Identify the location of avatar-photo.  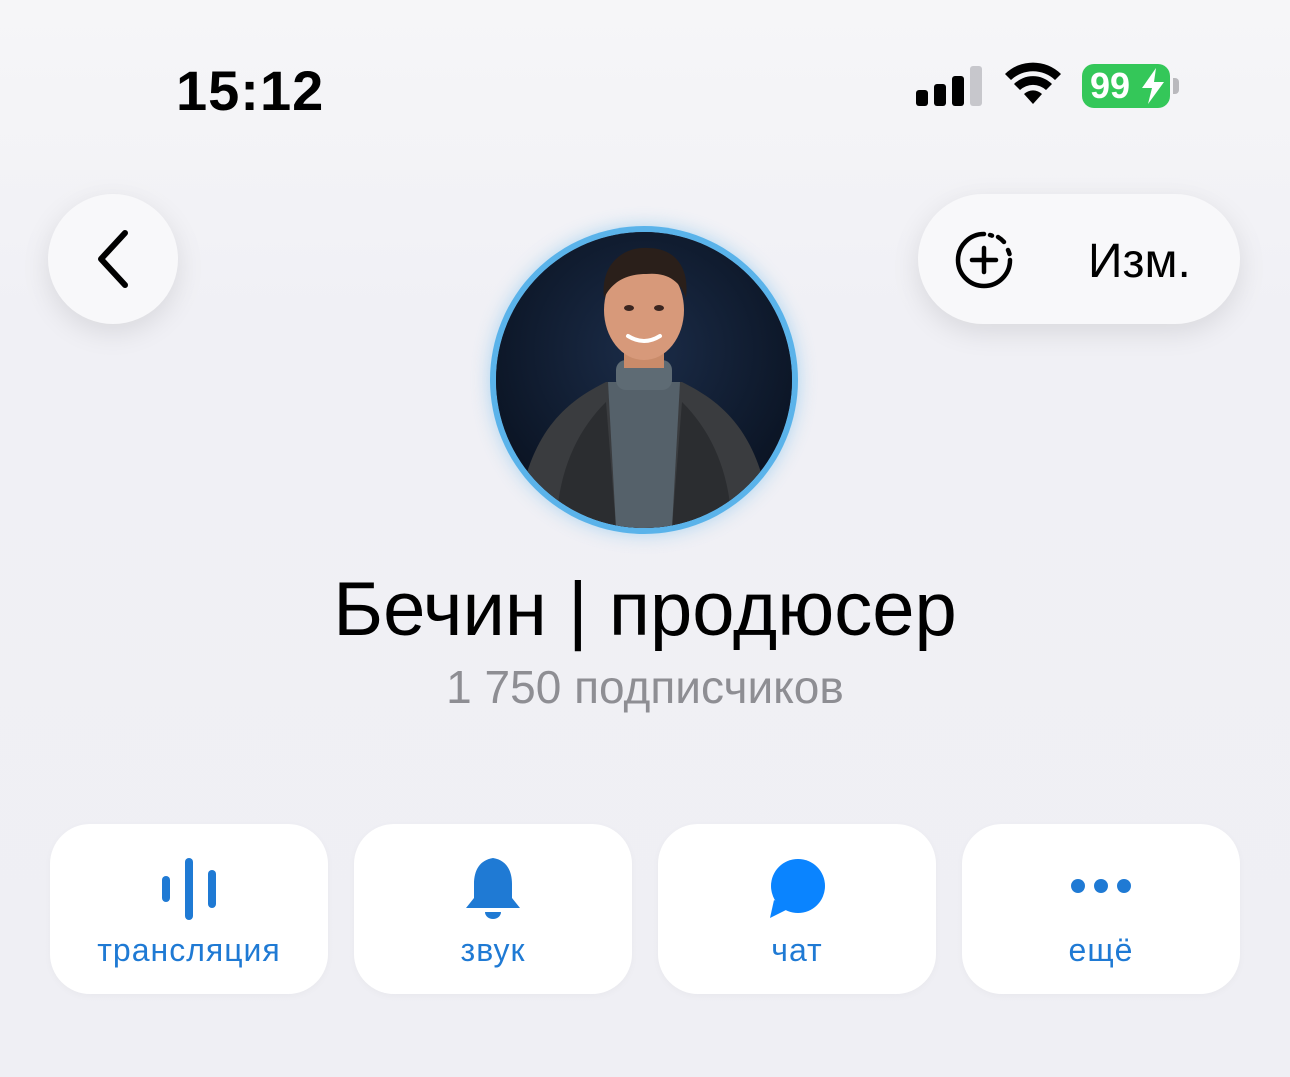
(644, 380).